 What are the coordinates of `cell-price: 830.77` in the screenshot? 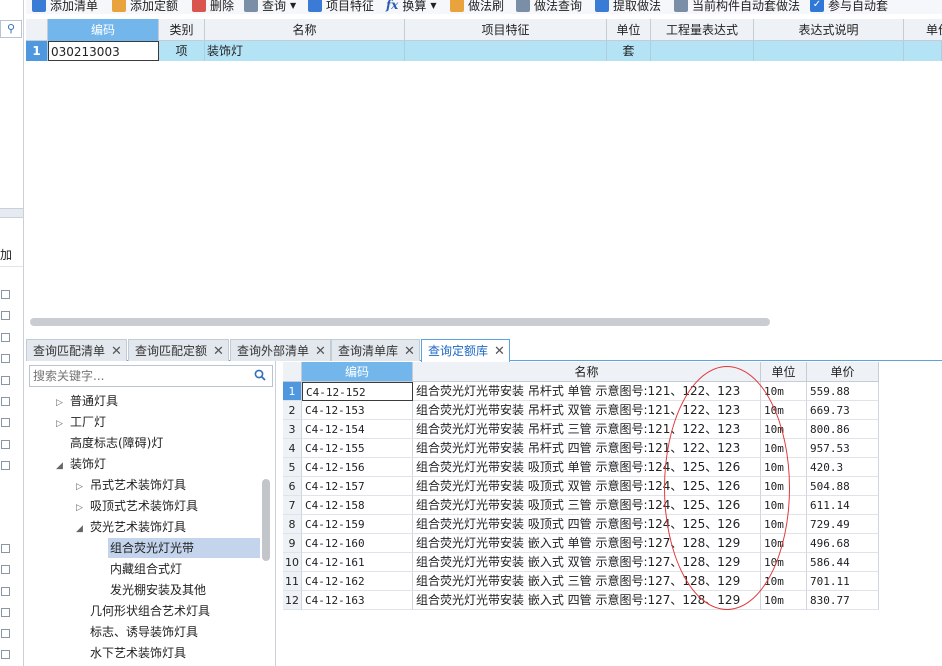 It's located at (843, 600).